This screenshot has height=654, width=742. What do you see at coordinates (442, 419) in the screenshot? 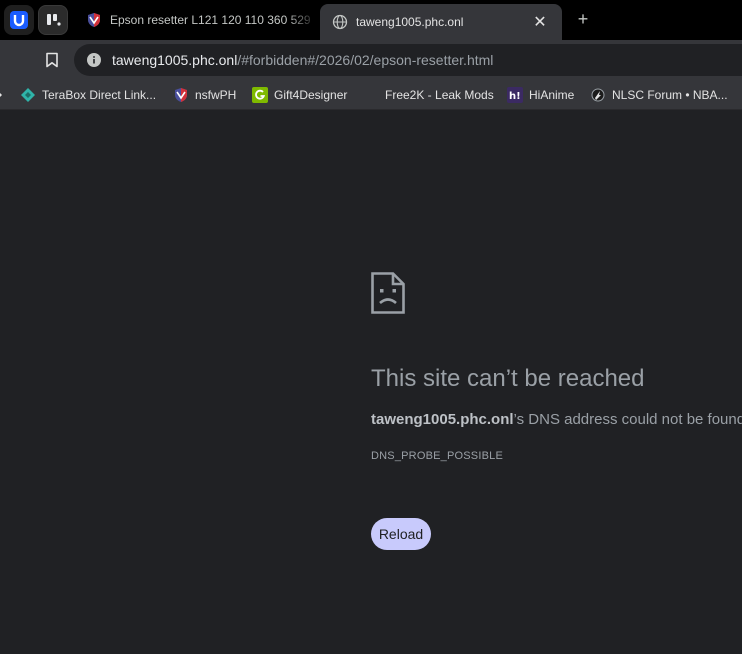
I see `error-host: taweng1005.phc.onl` at bounding box center [442, 419].